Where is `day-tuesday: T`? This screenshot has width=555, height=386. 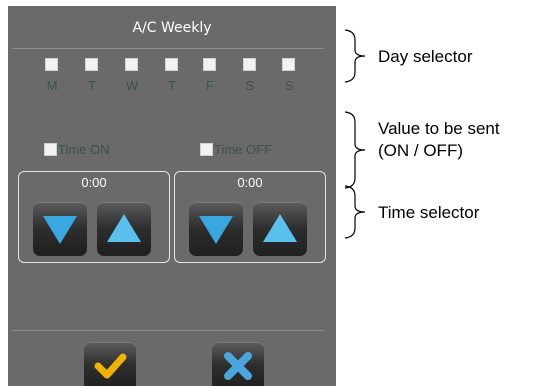 day-tuesday: T is located at coordinates (92, 78).